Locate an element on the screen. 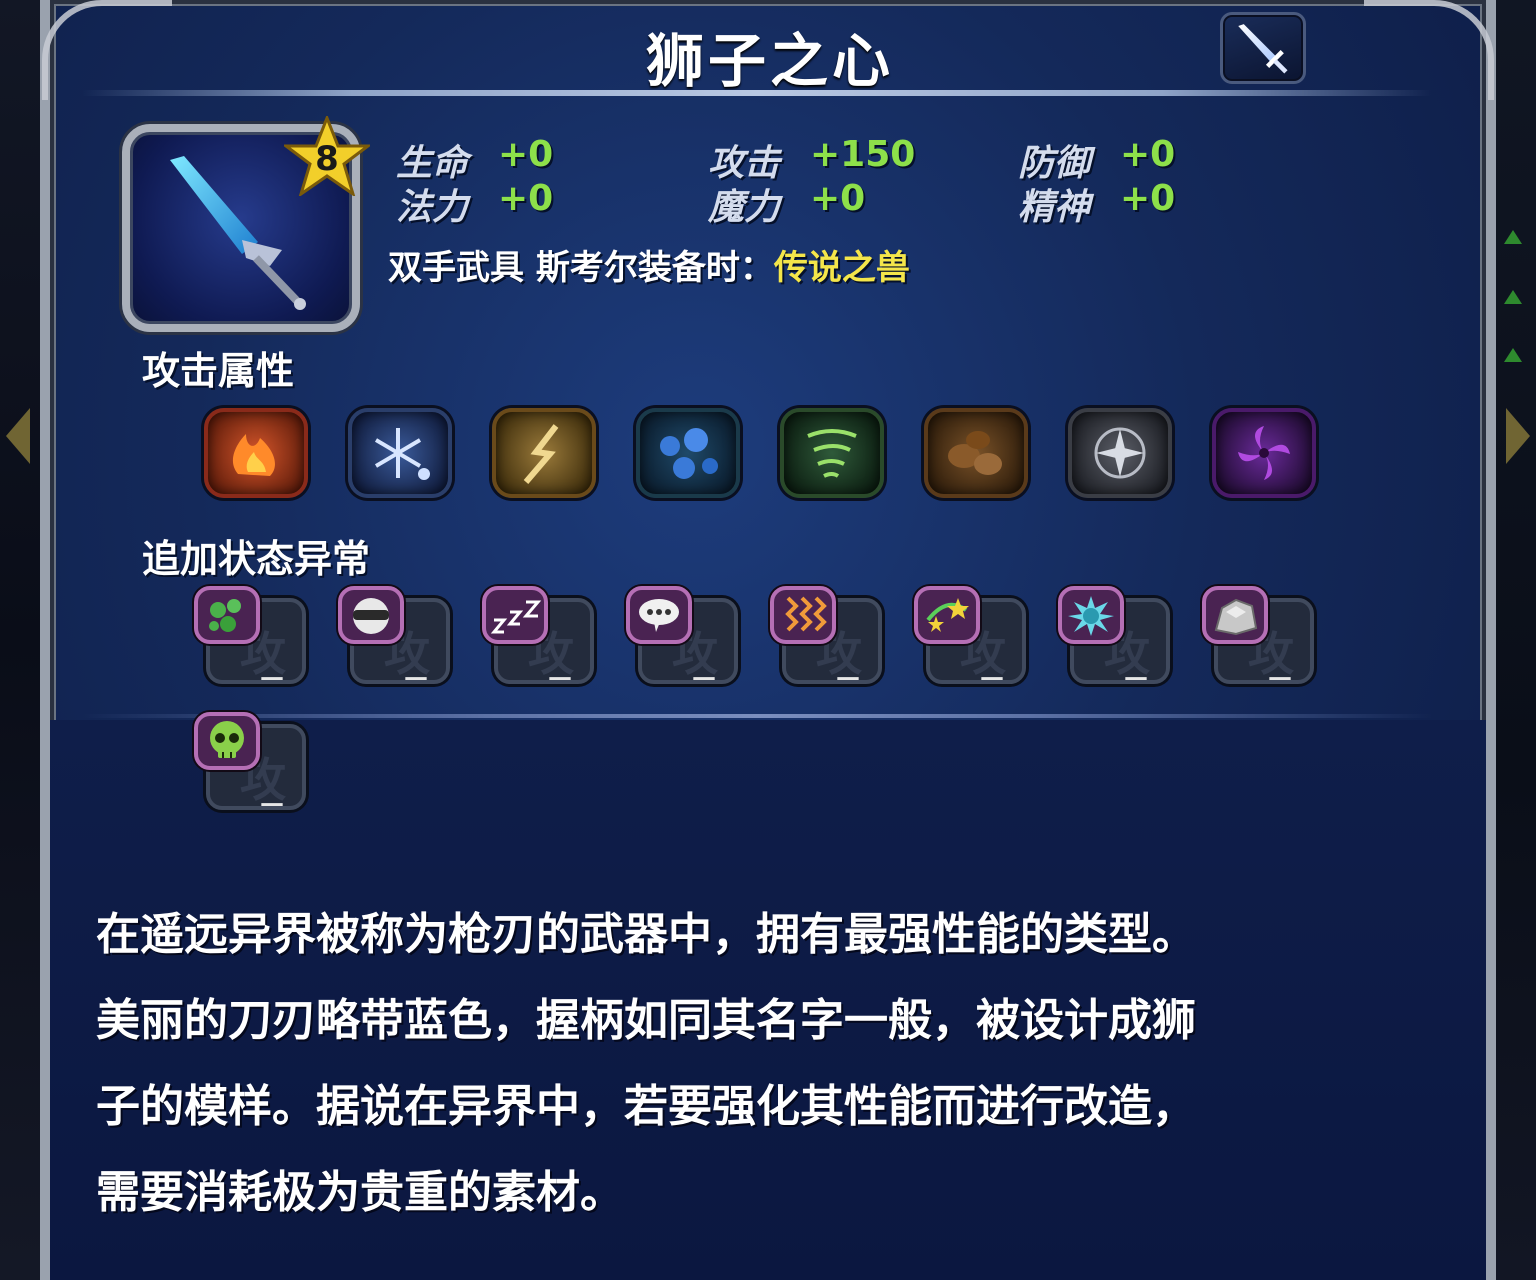  description-line: 美丽的刀刃略带蓝色，握柄如同其名字一般，被设计成狮 is located at coordinates (646, 1020).